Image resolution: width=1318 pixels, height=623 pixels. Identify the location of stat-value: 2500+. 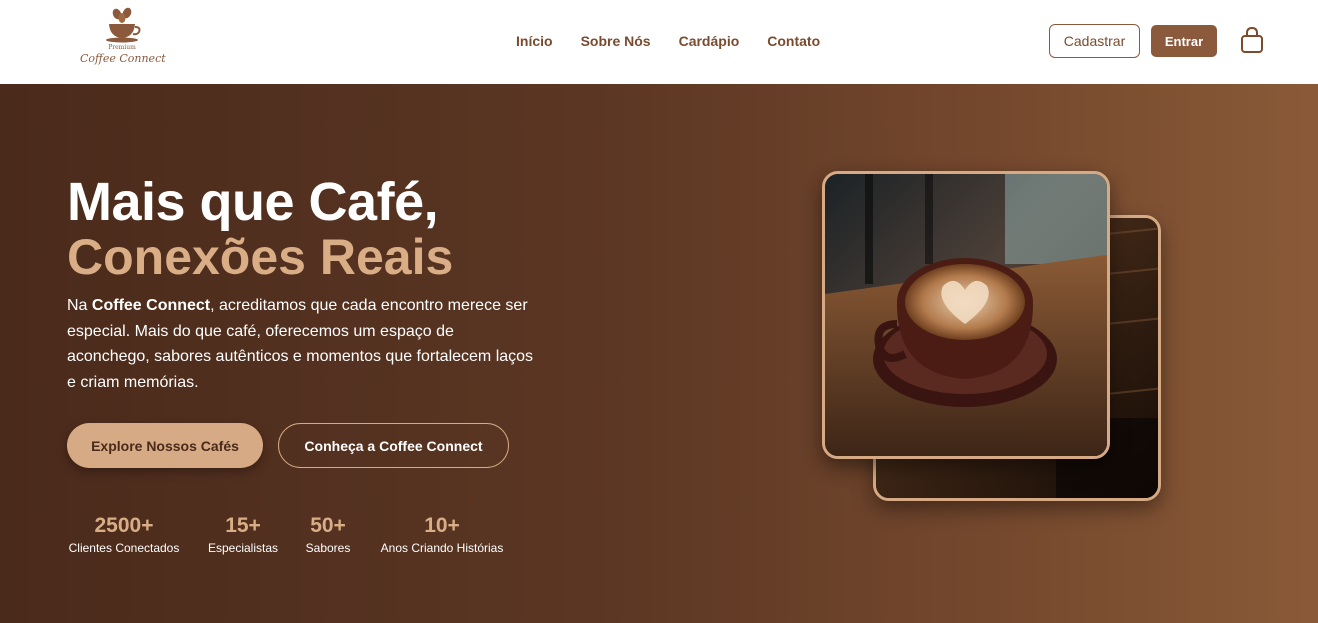
(124, 525).